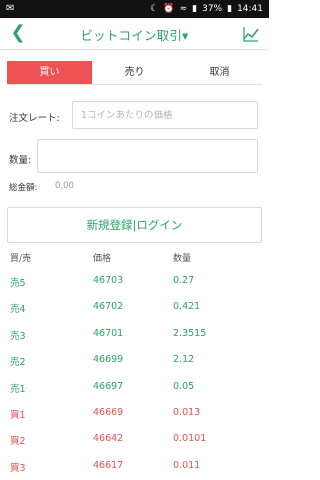  I want to click on total-label: 総金額:, so click(23, 188).